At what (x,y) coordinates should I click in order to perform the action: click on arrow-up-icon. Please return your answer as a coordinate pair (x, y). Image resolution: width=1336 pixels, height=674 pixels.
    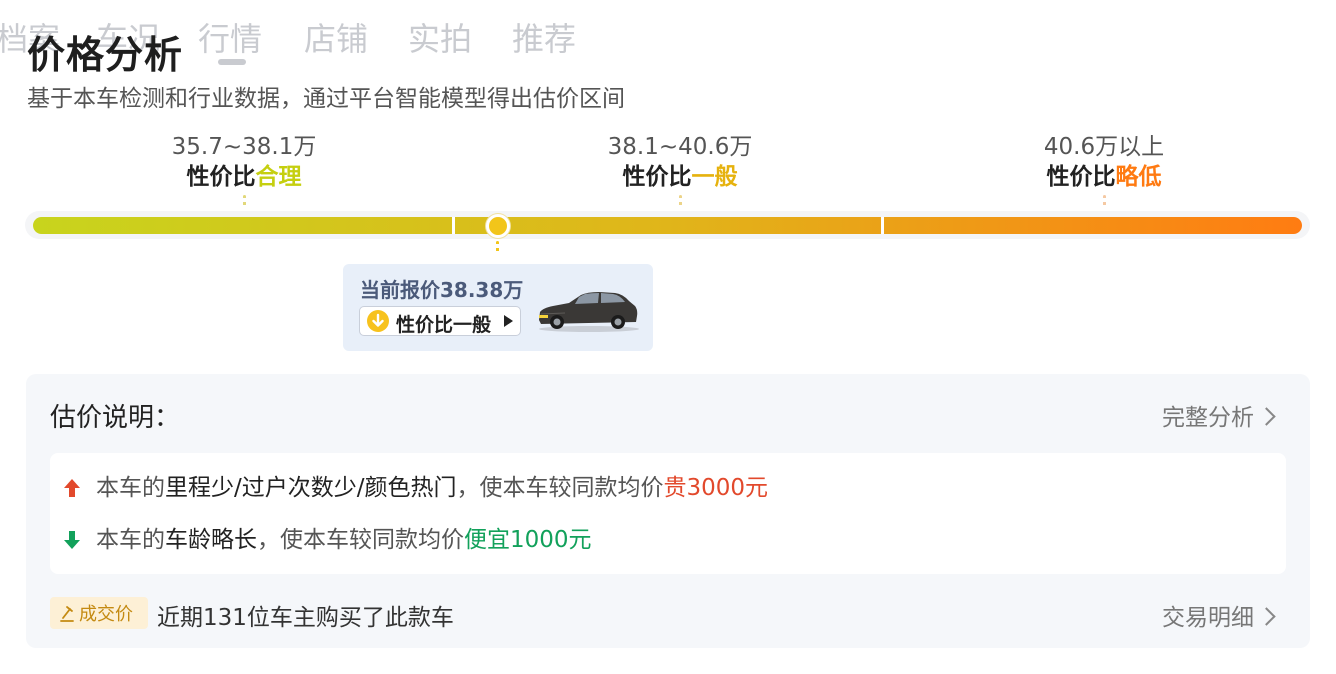
    Looking at the image, I should click on (72, 488).